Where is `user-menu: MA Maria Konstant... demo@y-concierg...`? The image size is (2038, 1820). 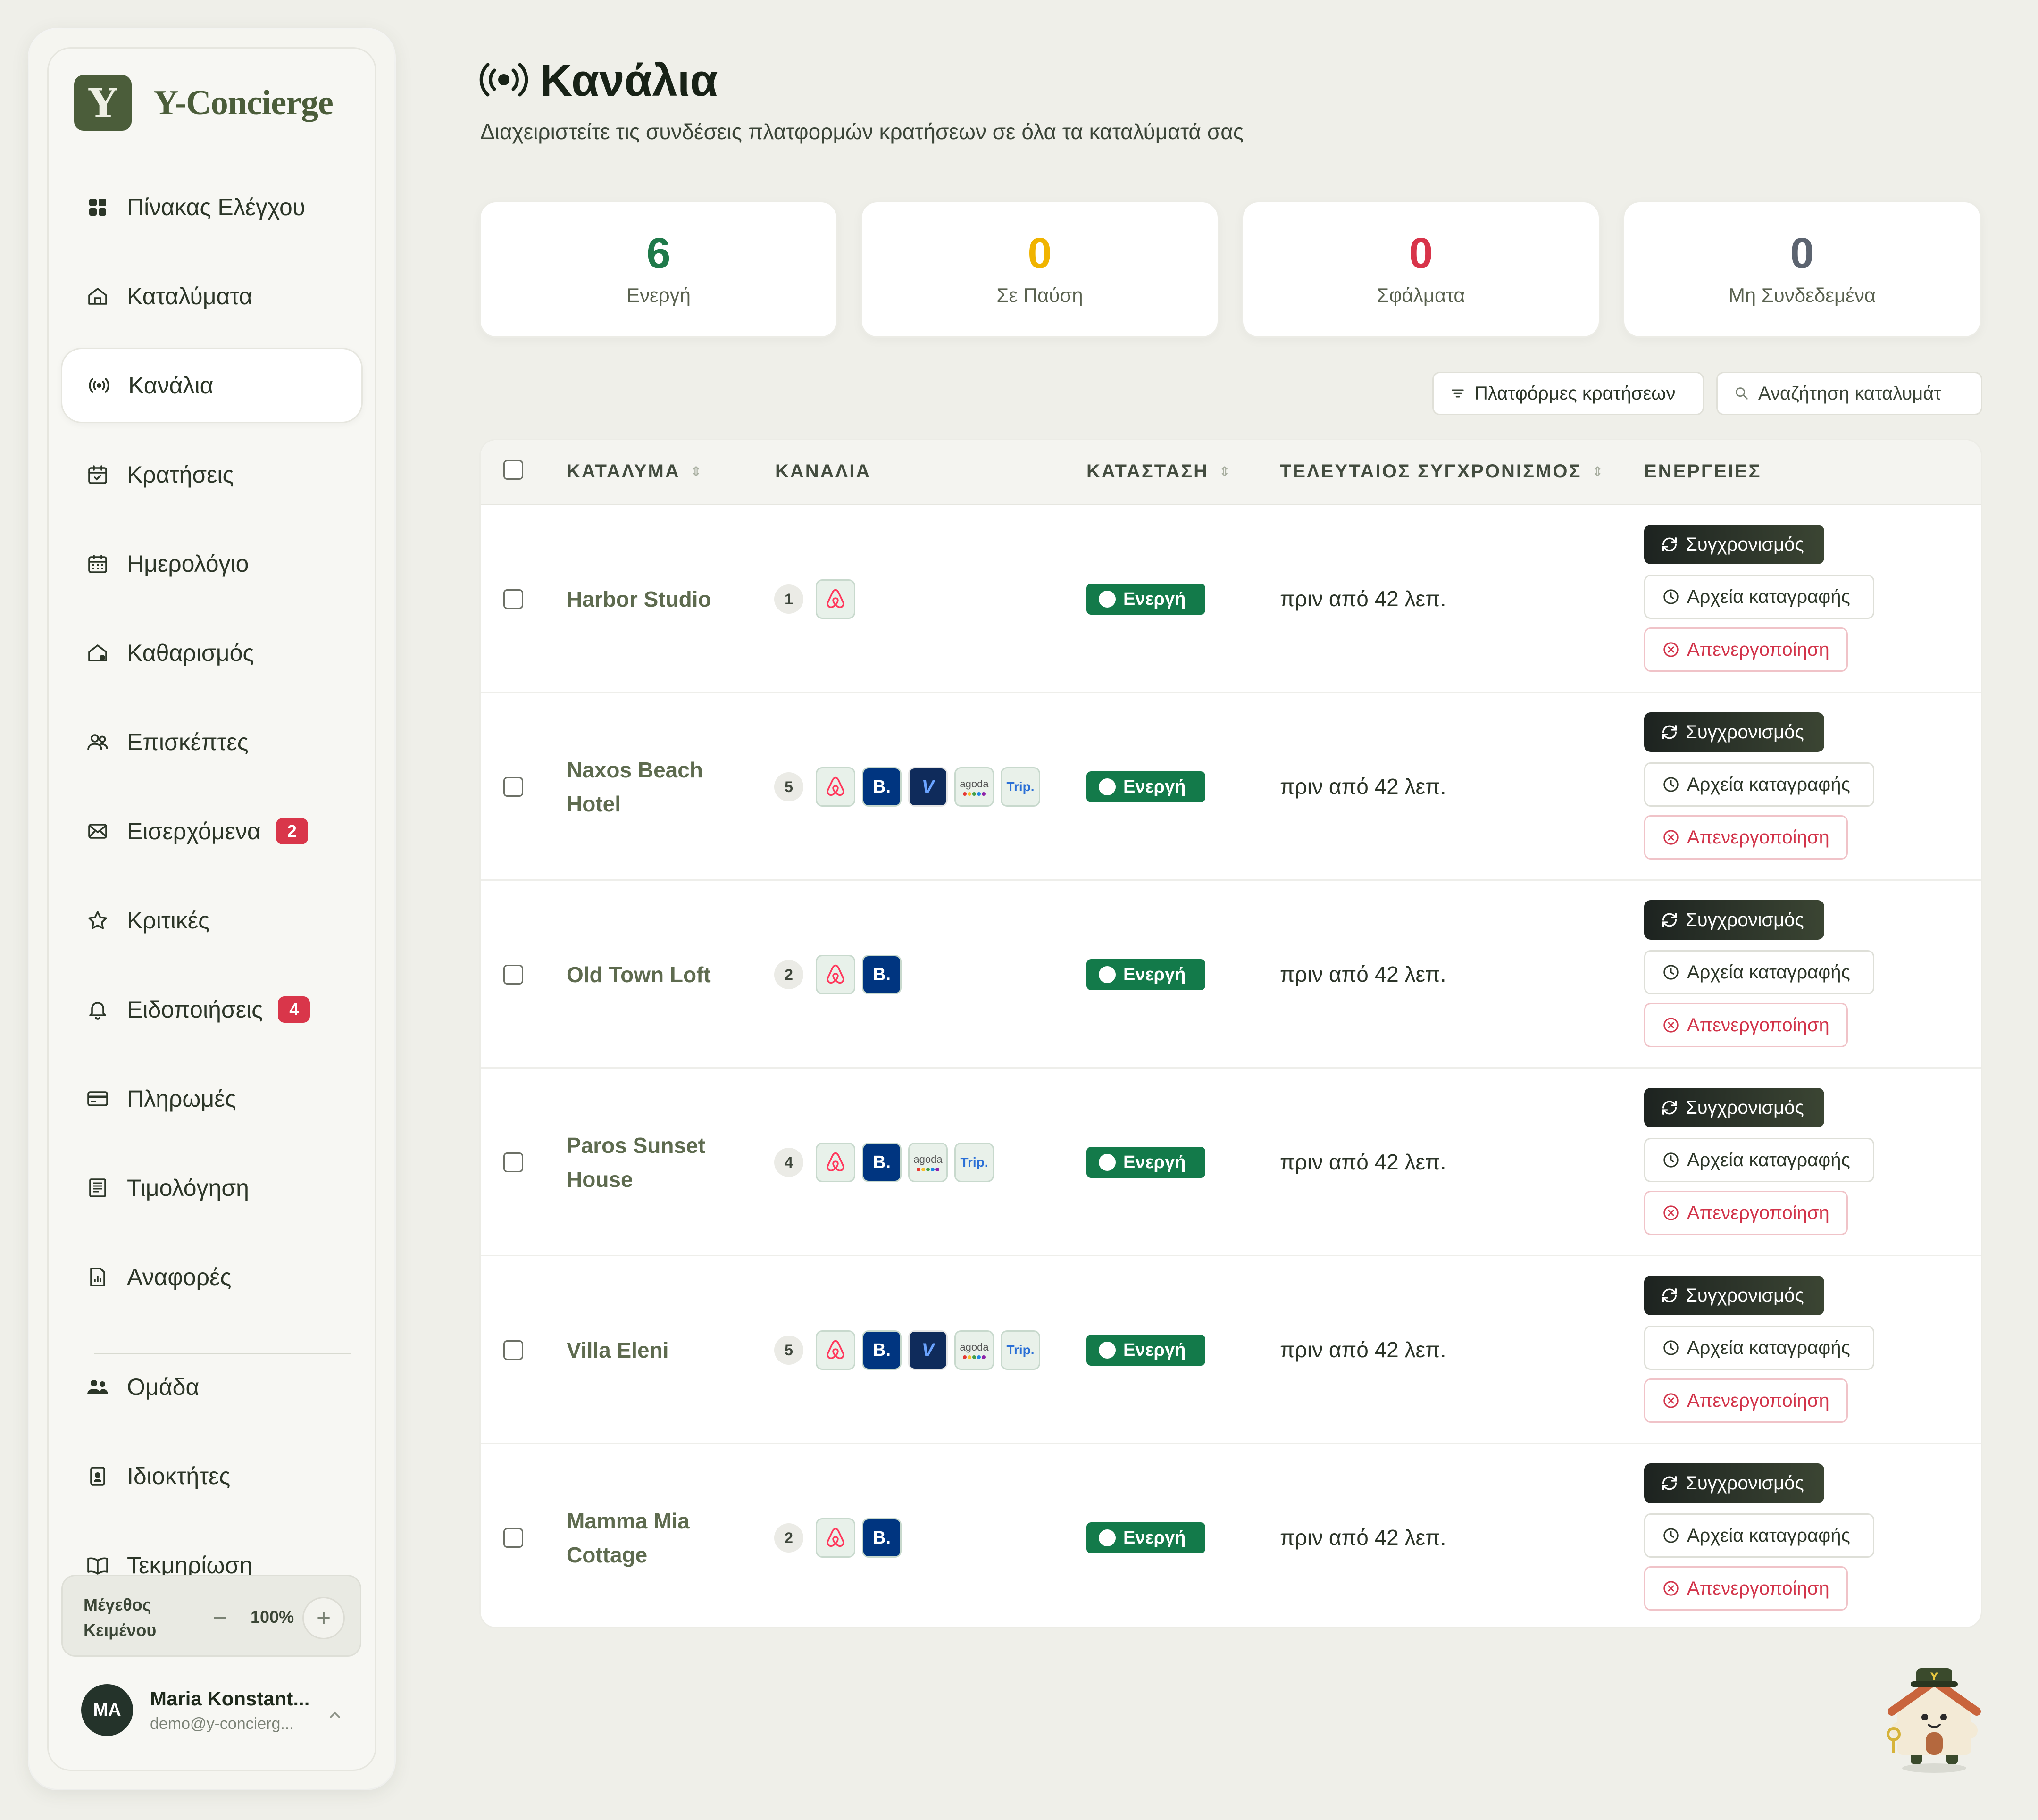 user-menu: MA Maria Konstant... demo@y-concierg... is located at coordinates (195, 1710).